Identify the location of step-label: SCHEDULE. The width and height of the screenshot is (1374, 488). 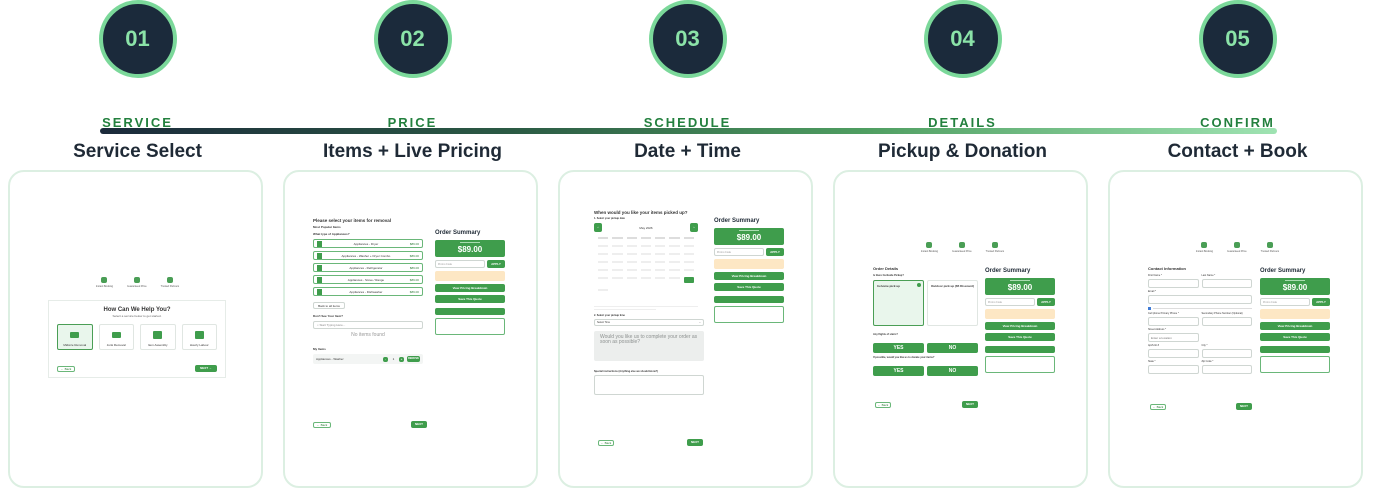
(687, 122).